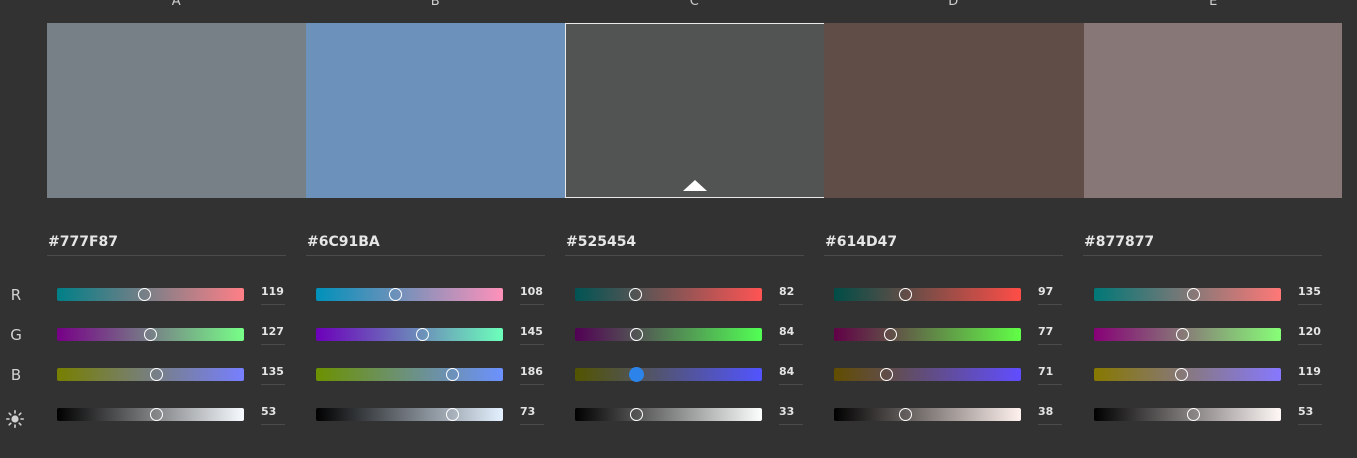 The width and height of the screenshot is (1357, 458). I want to click on column-letter-b: B, so click(435, 4).